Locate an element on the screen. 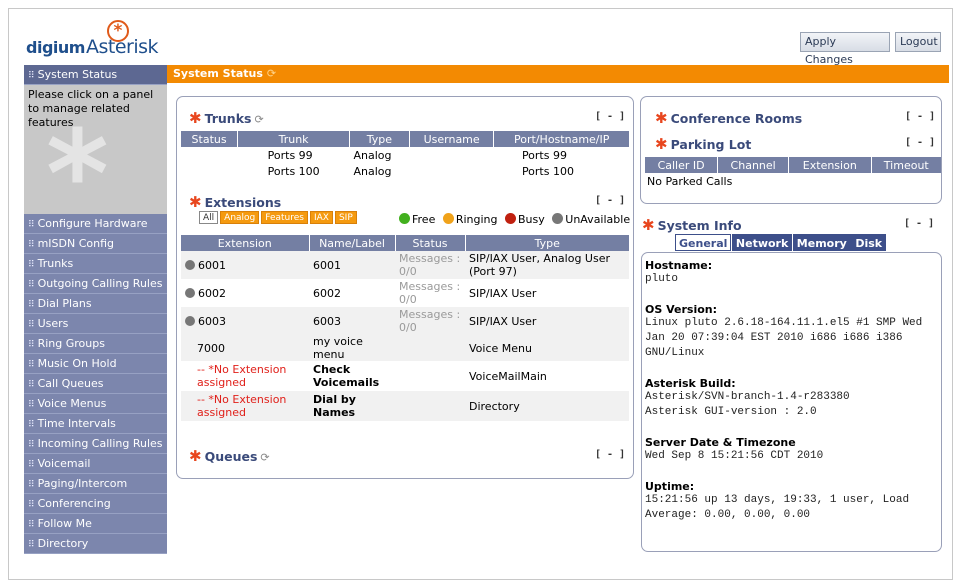 This screenshot has height=585, width=960. column-header: Caller ID is located at coordinates (682, 165).